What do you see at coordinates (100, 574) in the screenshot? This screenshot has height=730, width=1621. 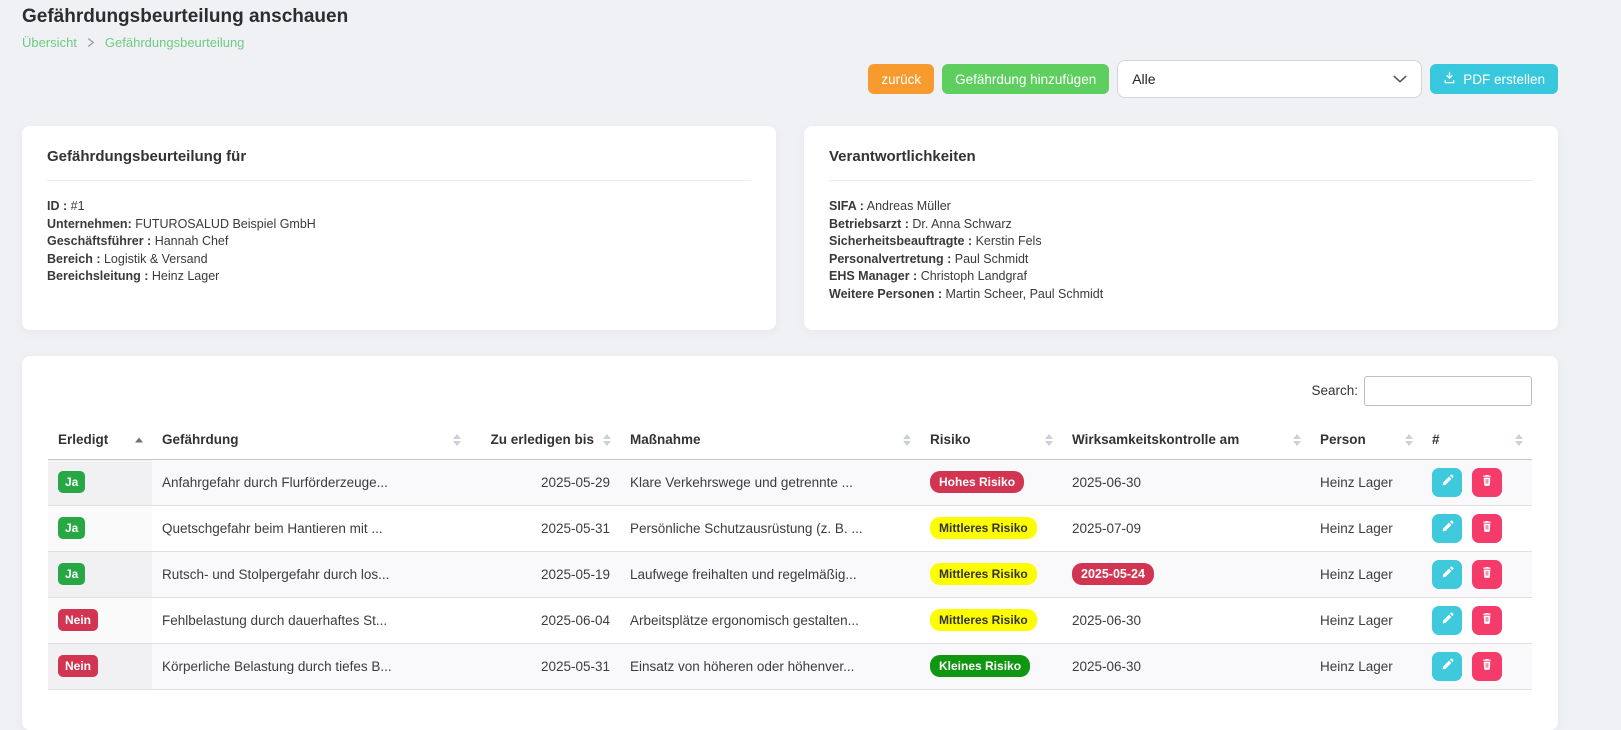 I see `done-cell: Ja` at bounding box center [100, 574].